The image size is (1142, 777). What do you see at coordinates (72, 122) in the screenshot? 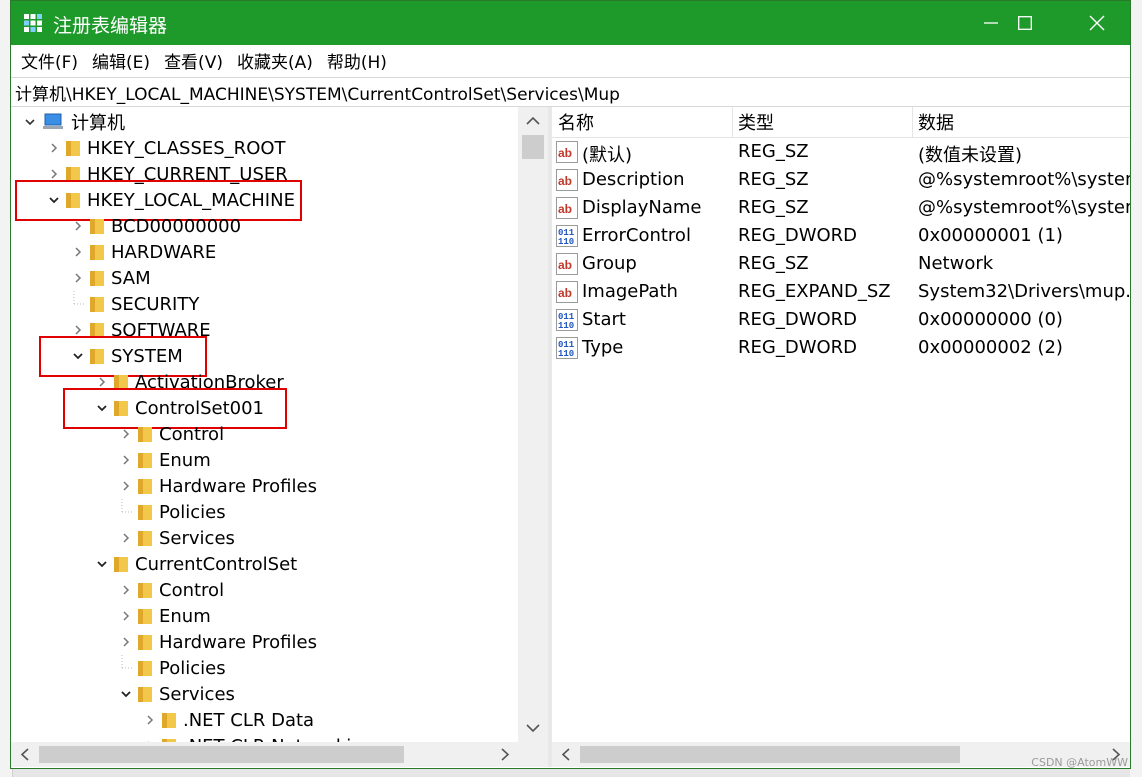
I see `tree-root-computer: 计算机` at bounding box center [72, 122].